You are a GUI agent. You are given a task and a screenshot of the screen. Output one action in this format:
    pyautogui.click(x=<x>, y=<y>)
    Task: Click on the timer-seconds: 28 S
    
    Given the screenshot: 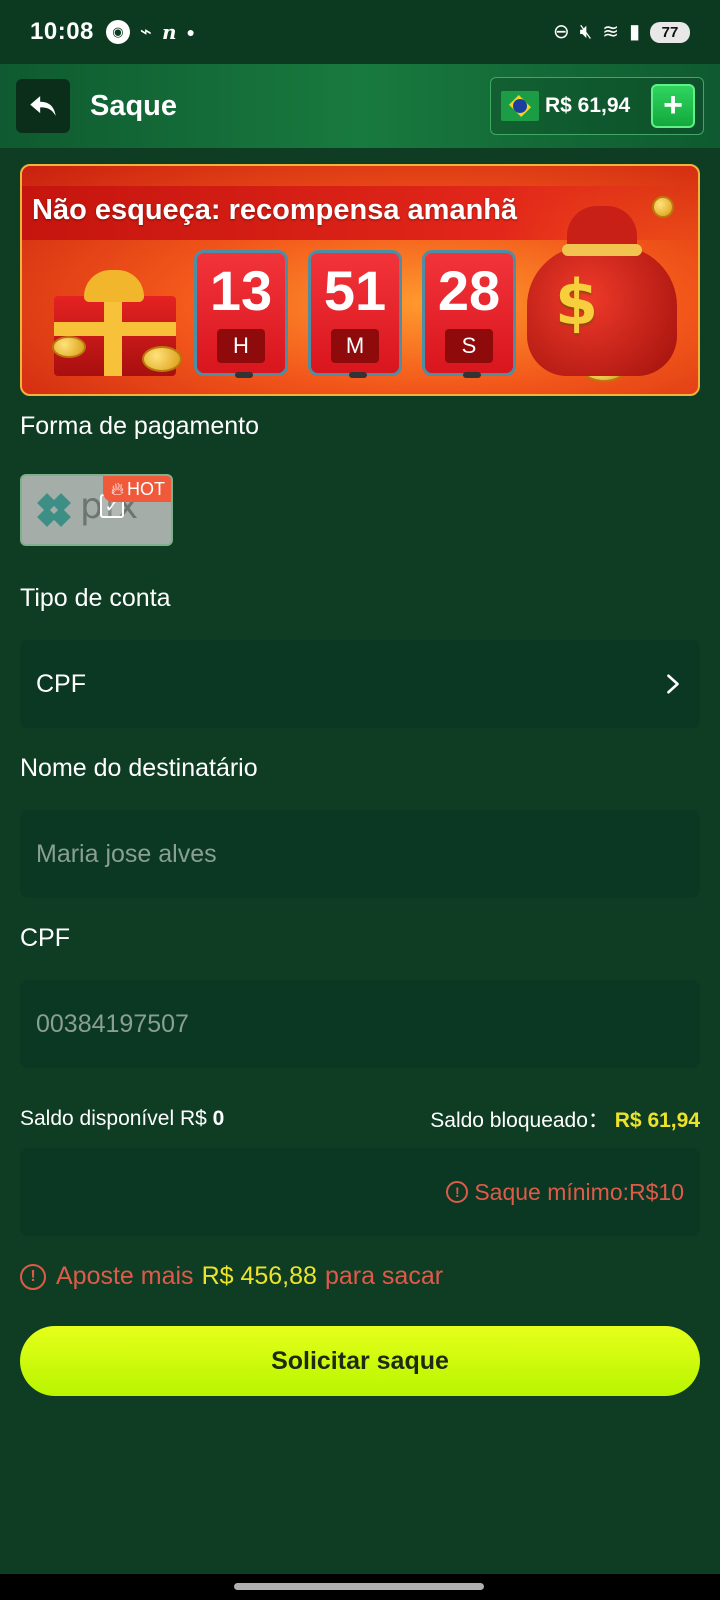 What is the action you would take?
    pyautogui.click(x=469, y=314)
    